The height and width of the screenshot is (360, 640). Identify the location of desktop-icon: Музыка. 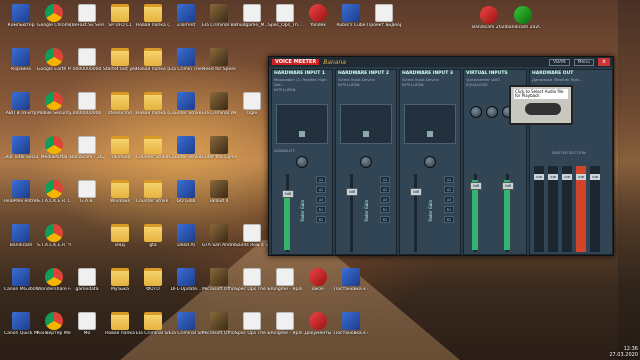
(120, 280).